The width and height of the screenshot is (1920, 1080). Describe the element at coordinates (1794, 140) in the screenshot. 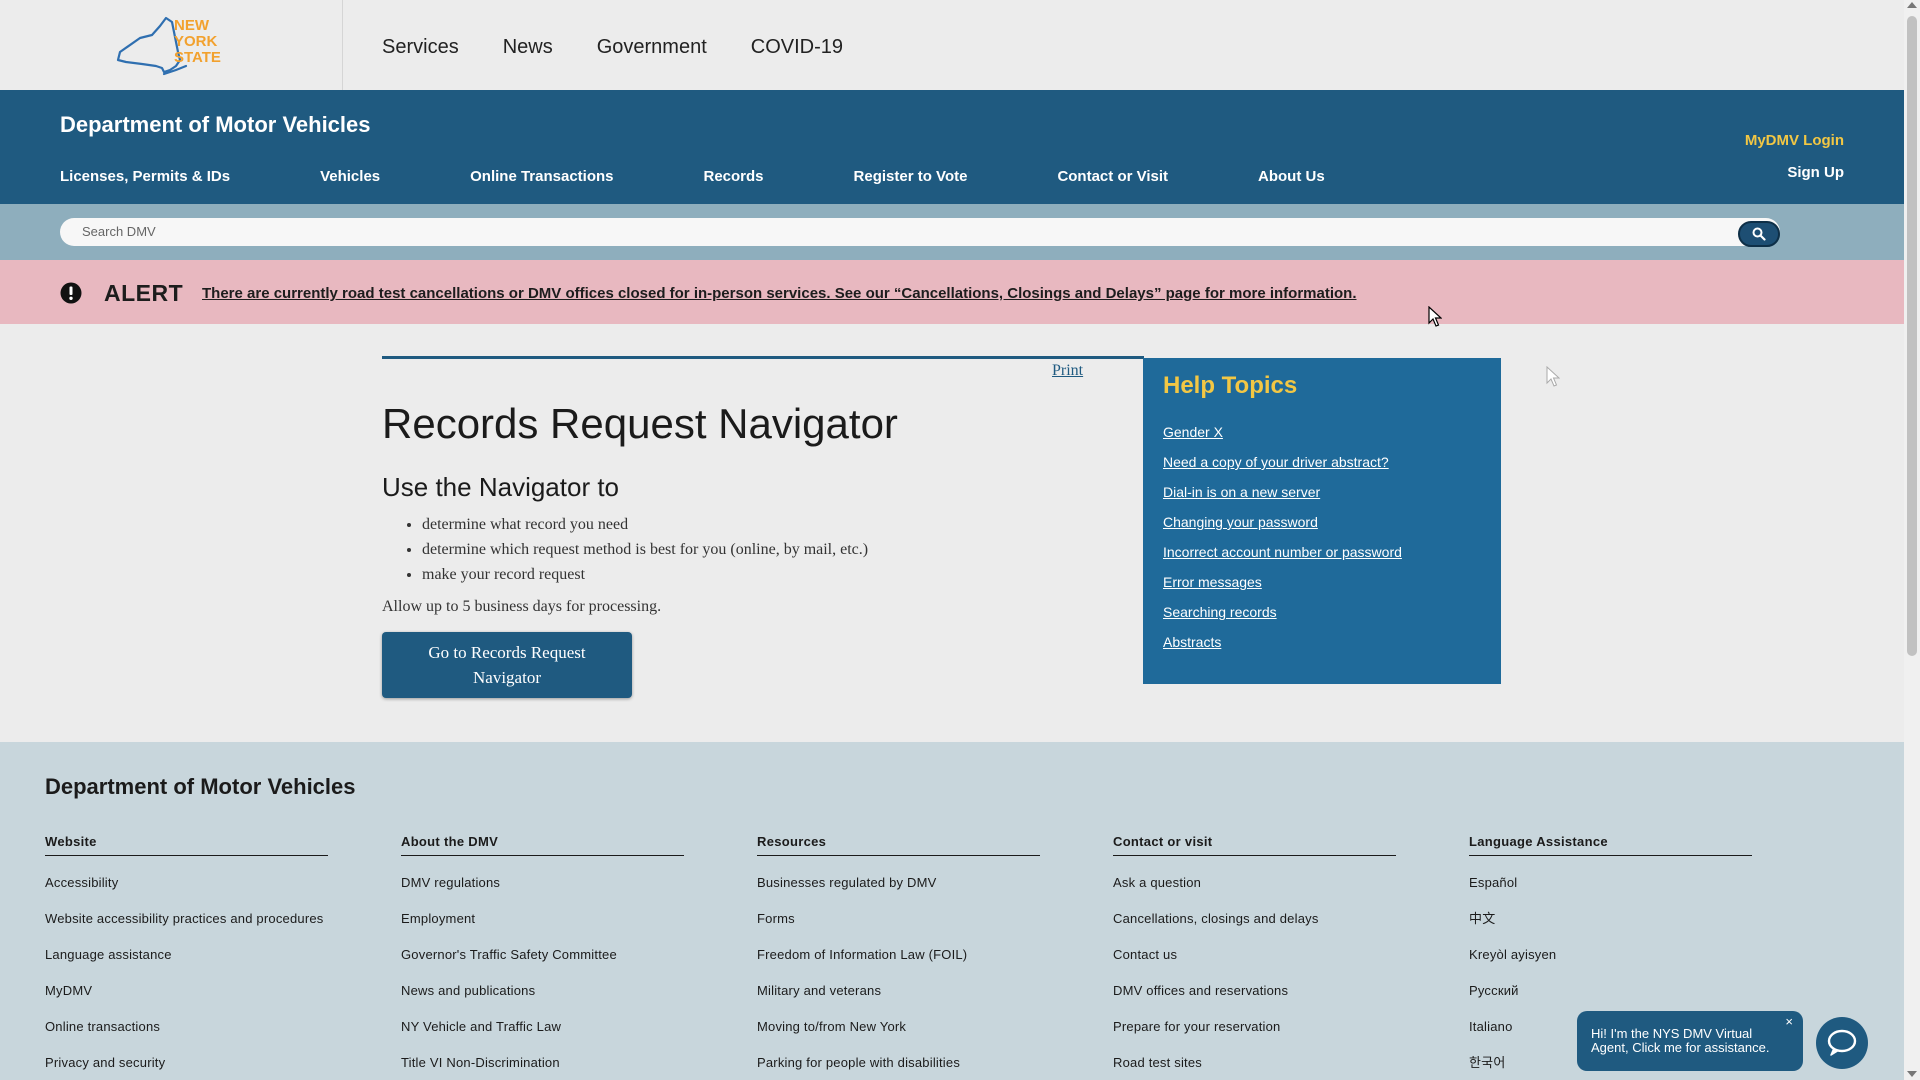

I see `mydmv-login-link: MyDMV Login` at that location.